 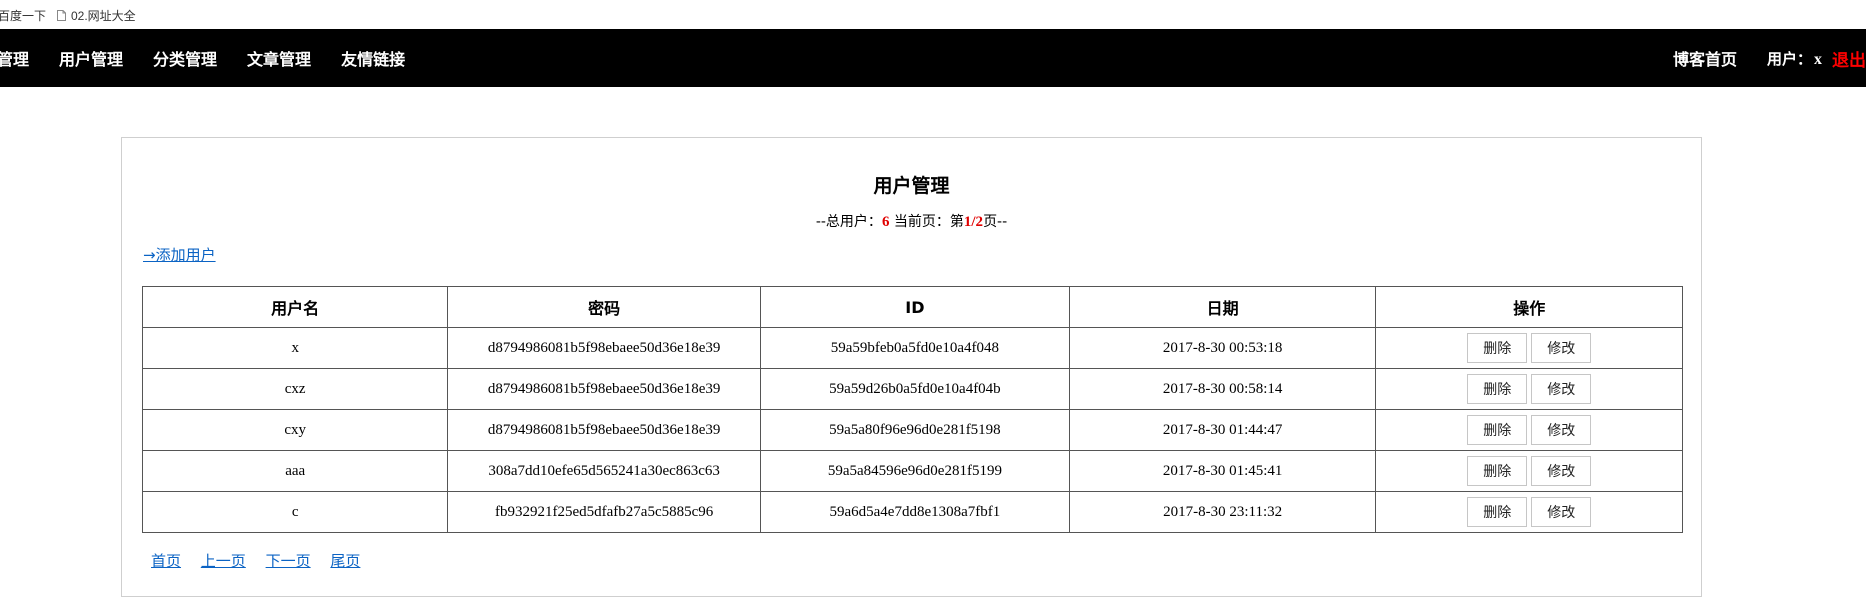 I want to click on cell-username: aaa, so click(x=295, y=471).